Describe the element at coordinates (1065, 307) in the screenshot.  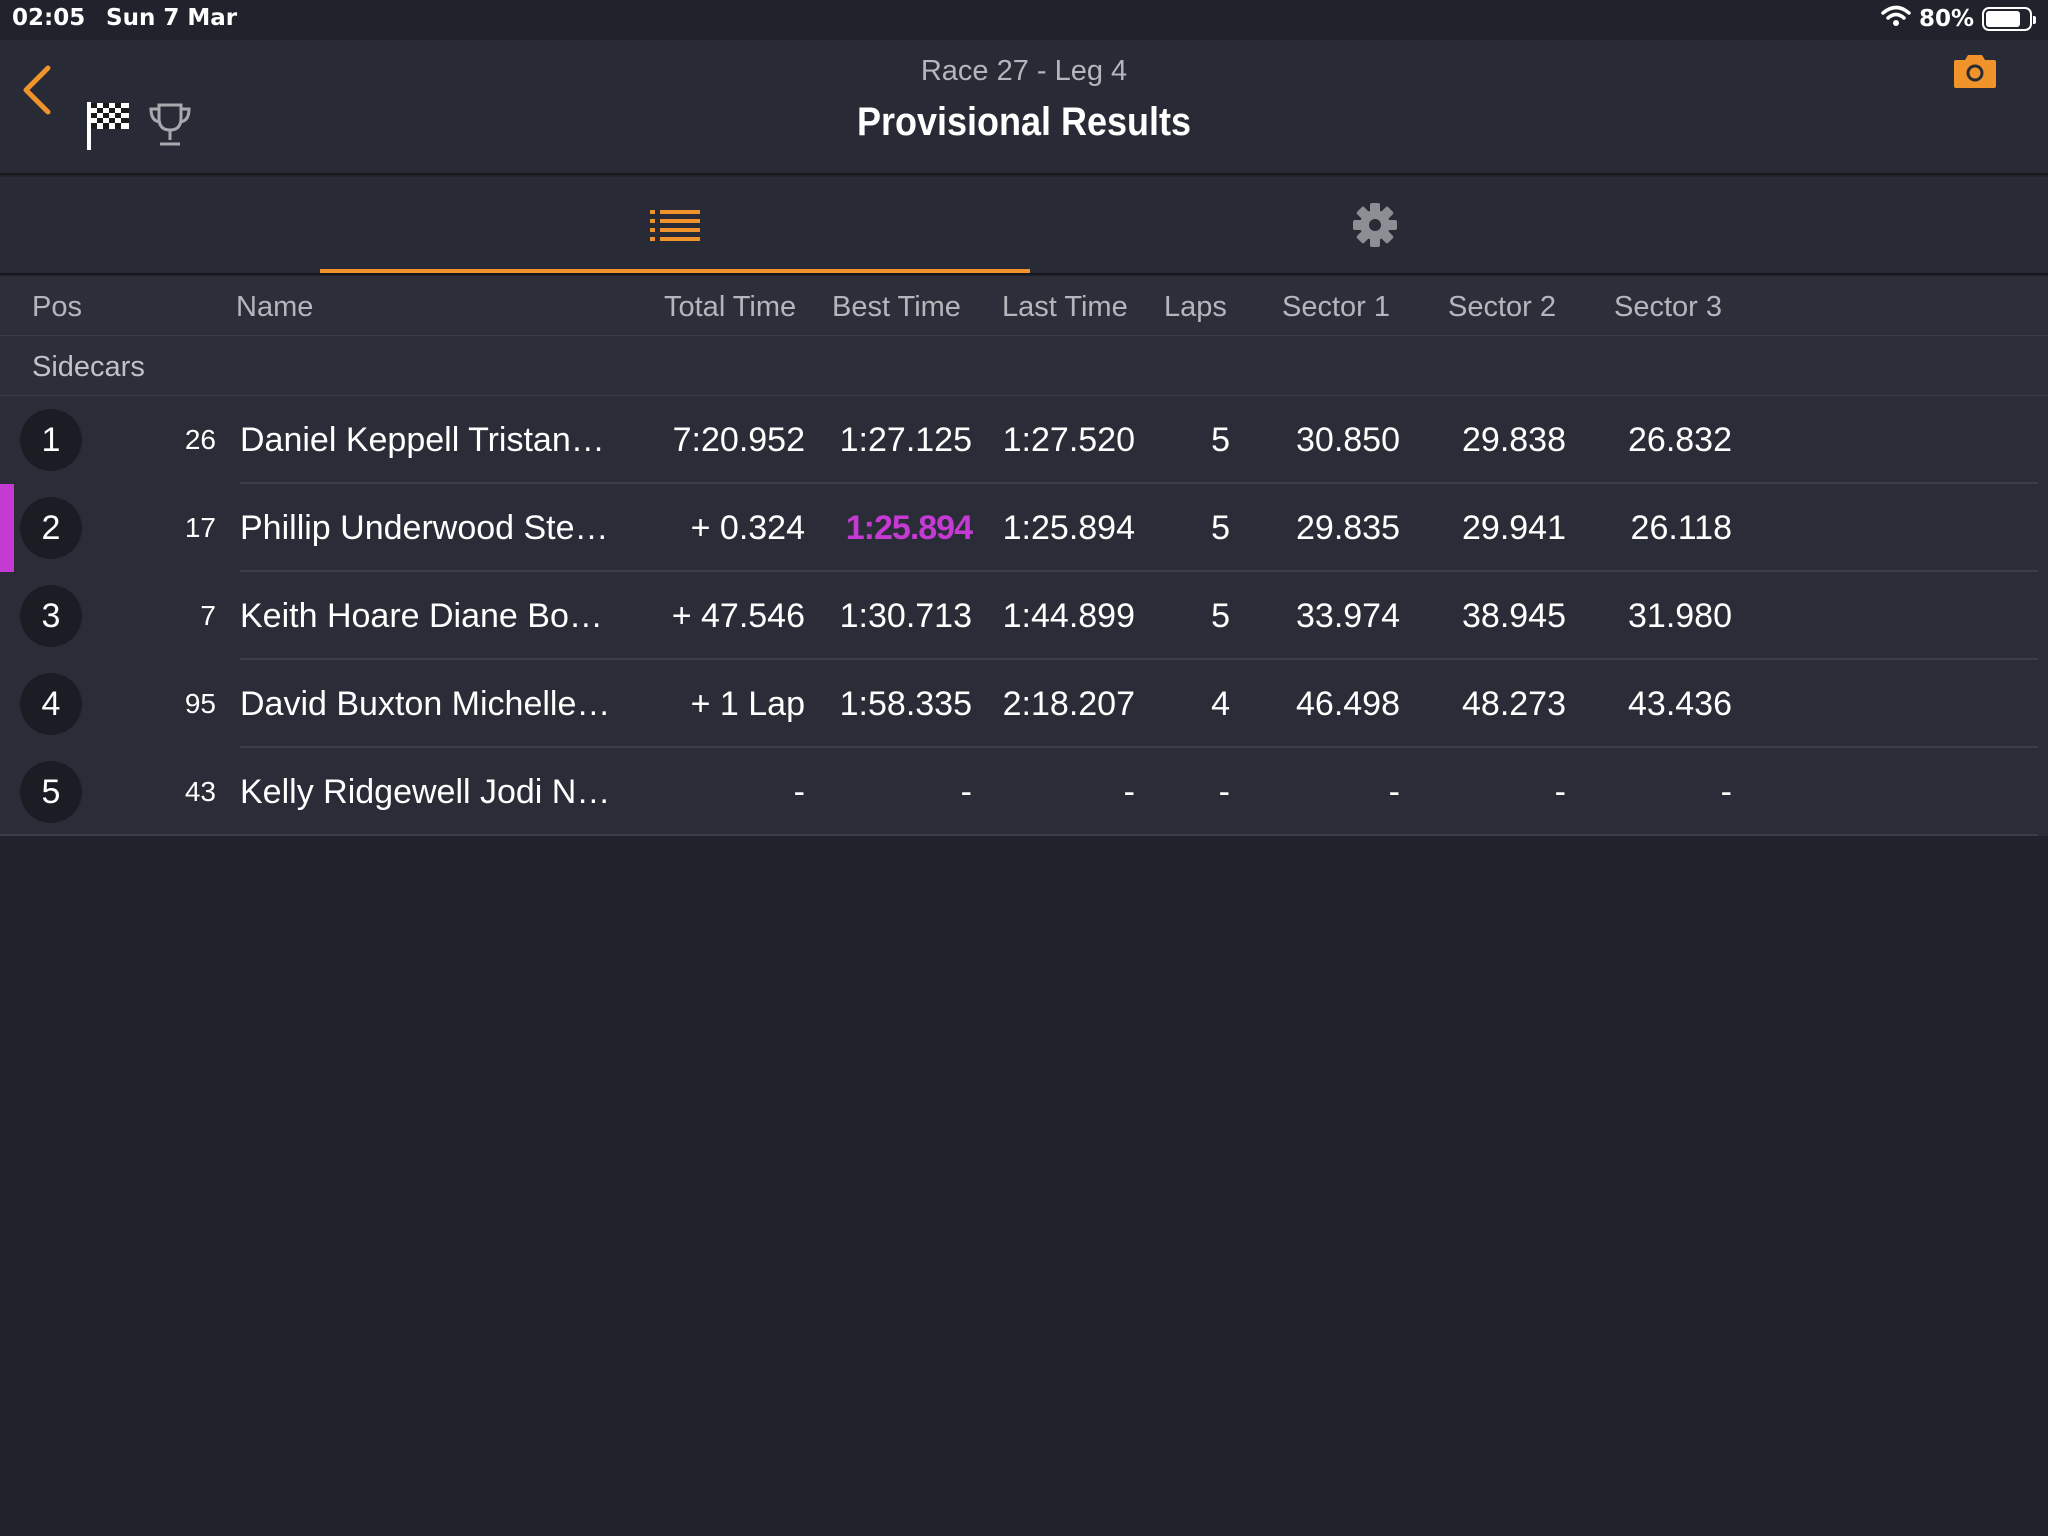
I see `col-last-time: Last Time` at that location.